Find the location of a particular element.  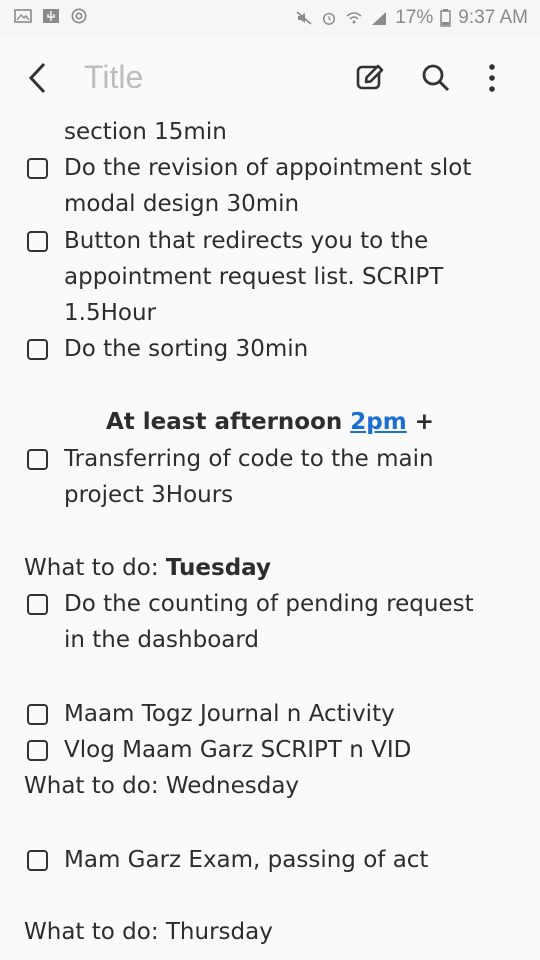

battery-percent: 17% is located at coordinates (414, 17).